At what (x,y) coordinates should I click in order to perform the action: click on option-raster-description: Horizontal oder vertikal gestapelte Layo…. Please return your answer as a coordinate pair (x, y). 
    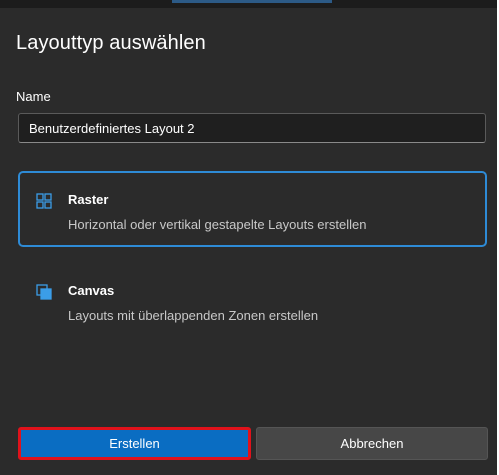
    Looking at the image, I should click on (217, 224).